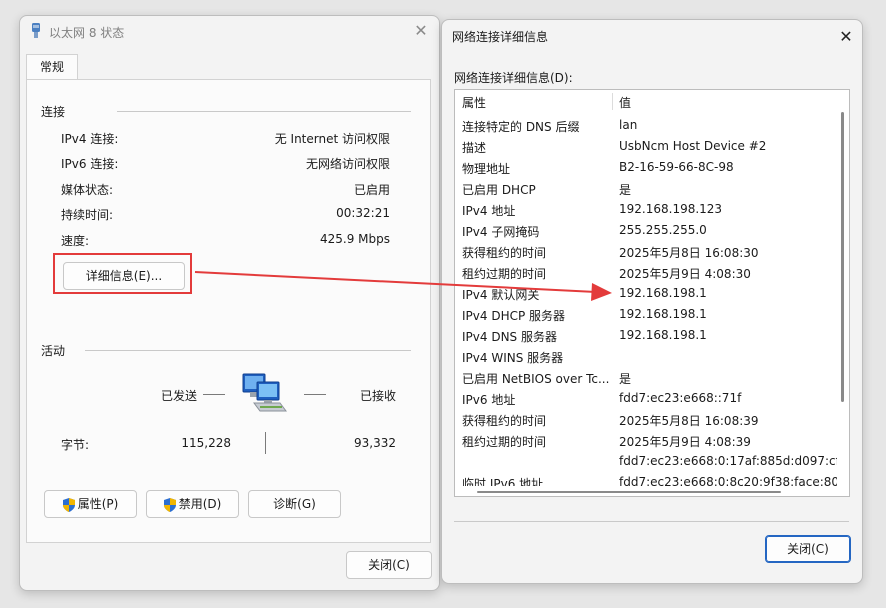 The image size is (886, 608). I want to click on status-window-title: 以太网 8 状态, so click(87, 33).